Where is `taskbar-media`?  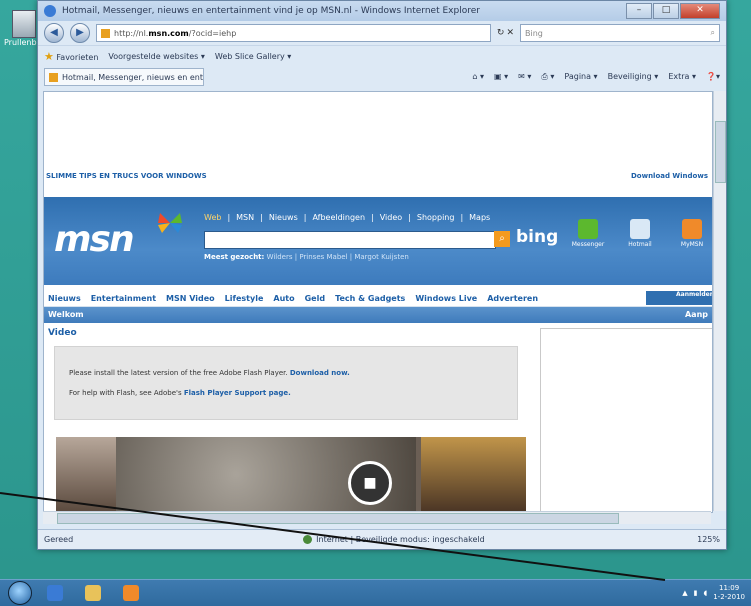
taskbar-media is located at coordinates (131, 593).